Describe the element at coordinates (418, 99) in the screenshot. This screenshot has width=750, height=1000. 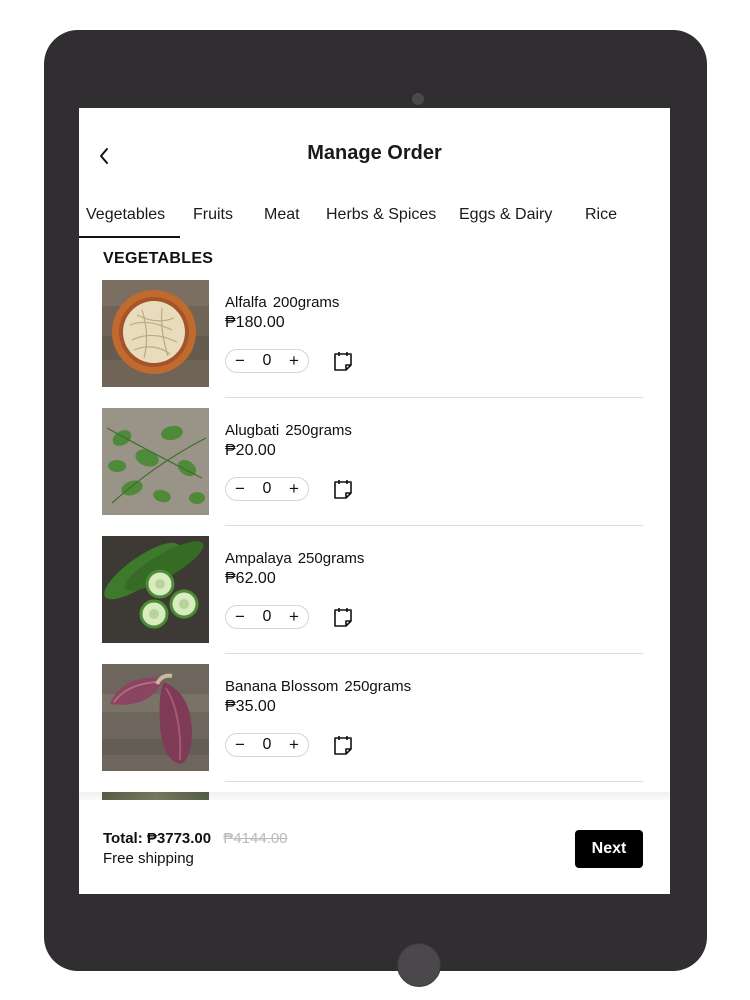
I see `camera-dot` at that location.